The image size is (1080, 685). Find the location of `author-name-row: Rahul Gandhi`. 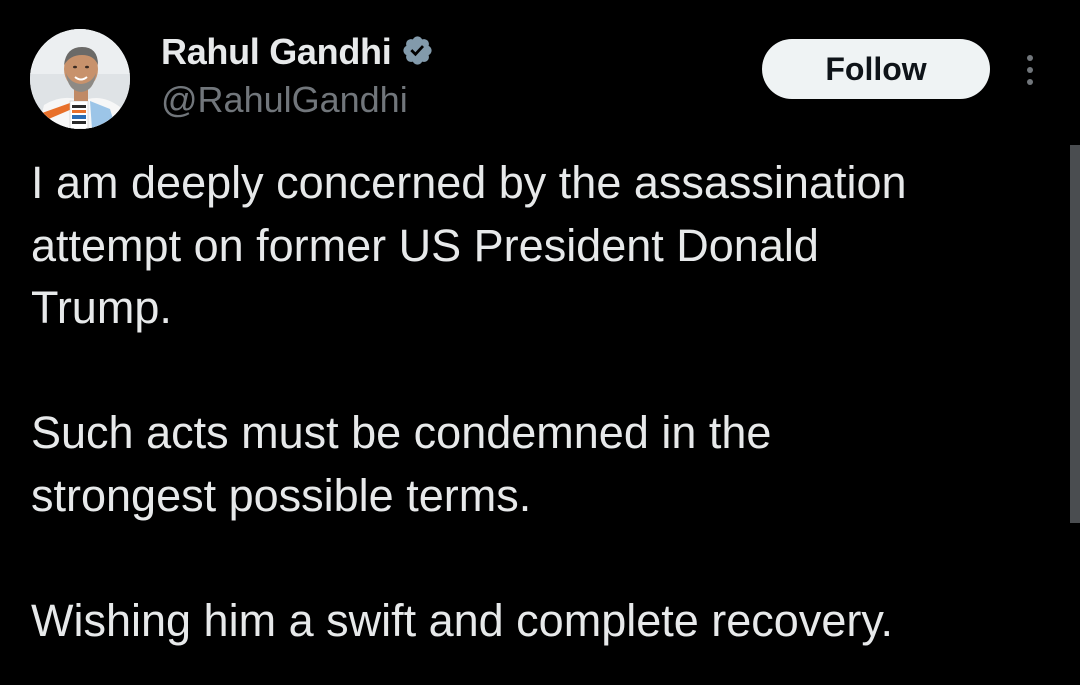

author-name-row: Rahul Gandhi is located at coordinates (299, 52).